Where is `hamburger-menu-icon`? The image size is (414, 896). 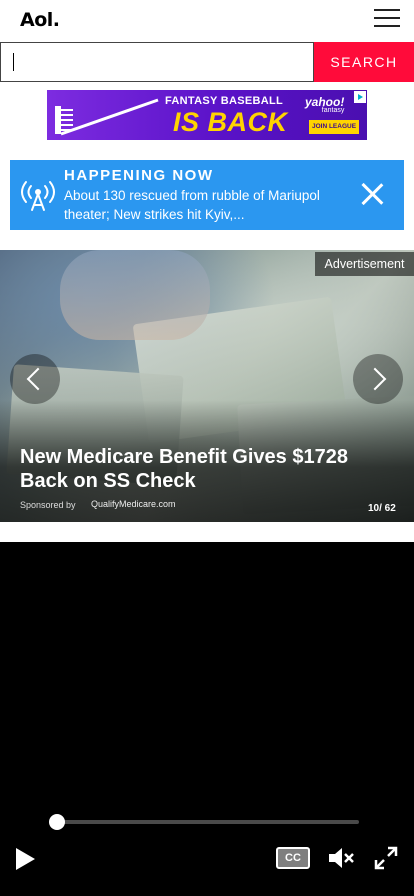
hamburger-menu-icon is located at coordinates (387, 19).